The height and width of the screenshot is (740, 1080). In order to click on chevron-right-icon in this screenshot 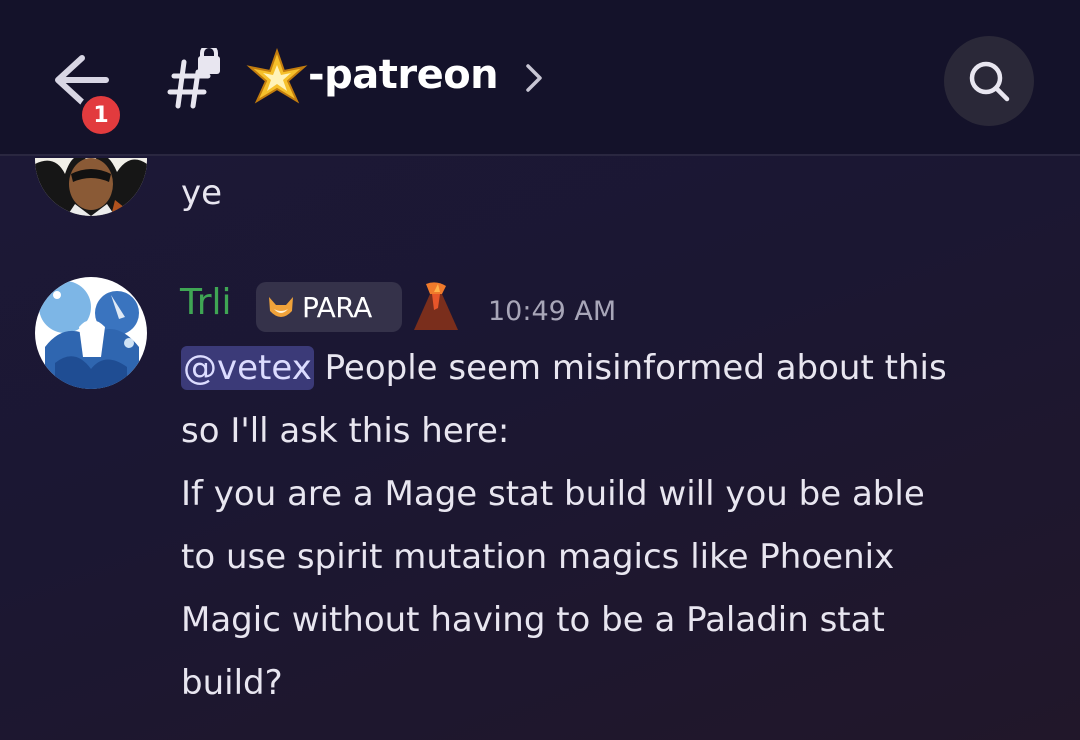, I will do `click(534, 78)`.